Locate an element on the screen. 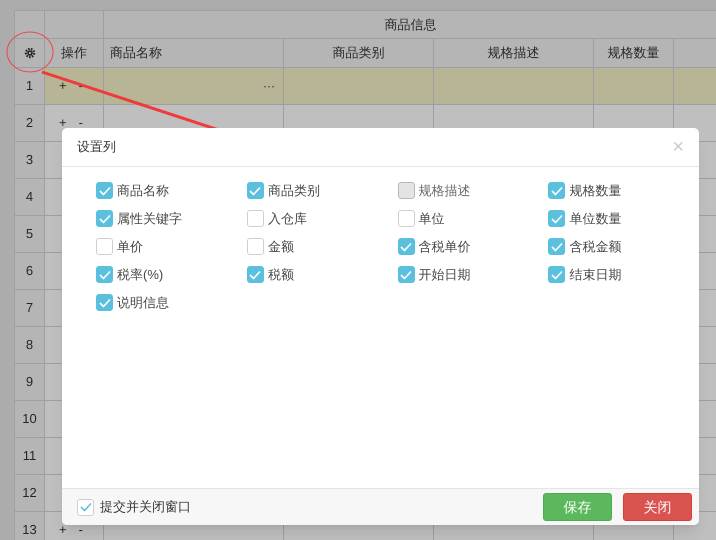  option-label: 提交并关闭窗口 is located at coordinates (145, 507).